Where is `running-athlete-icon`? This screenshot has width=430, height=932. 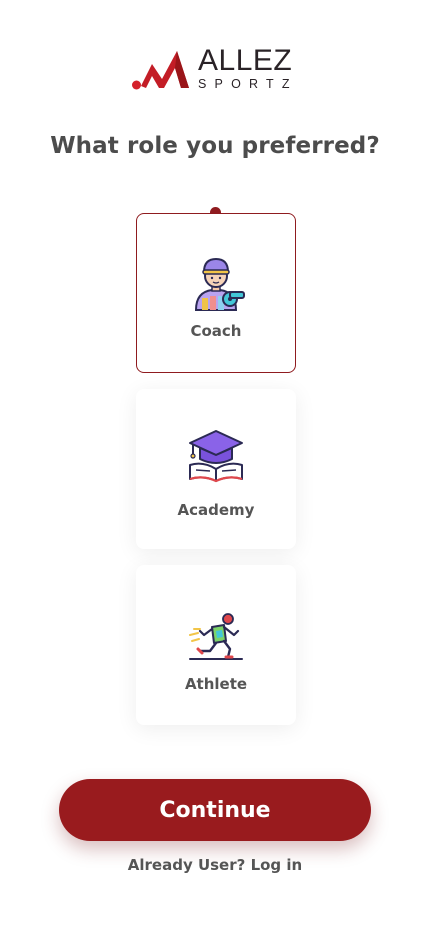
running-athlete-icon is located at coordinates (216, 636).